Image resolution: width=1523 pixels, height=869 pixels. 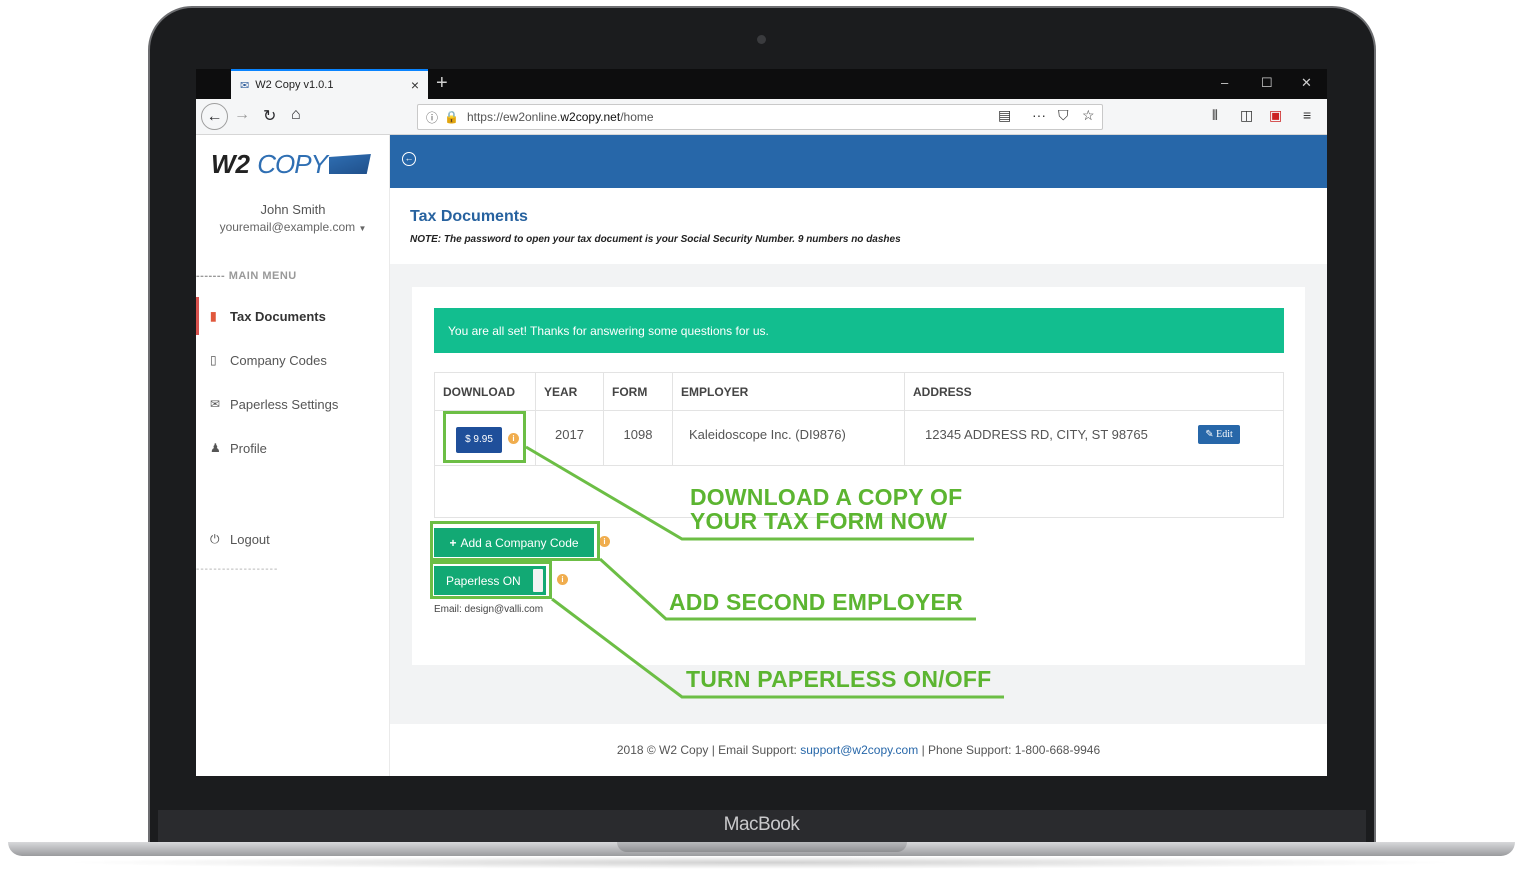 I want to click on download-callout-line2: YOUR TAX FORM NOW, so click(x=819, y=521).